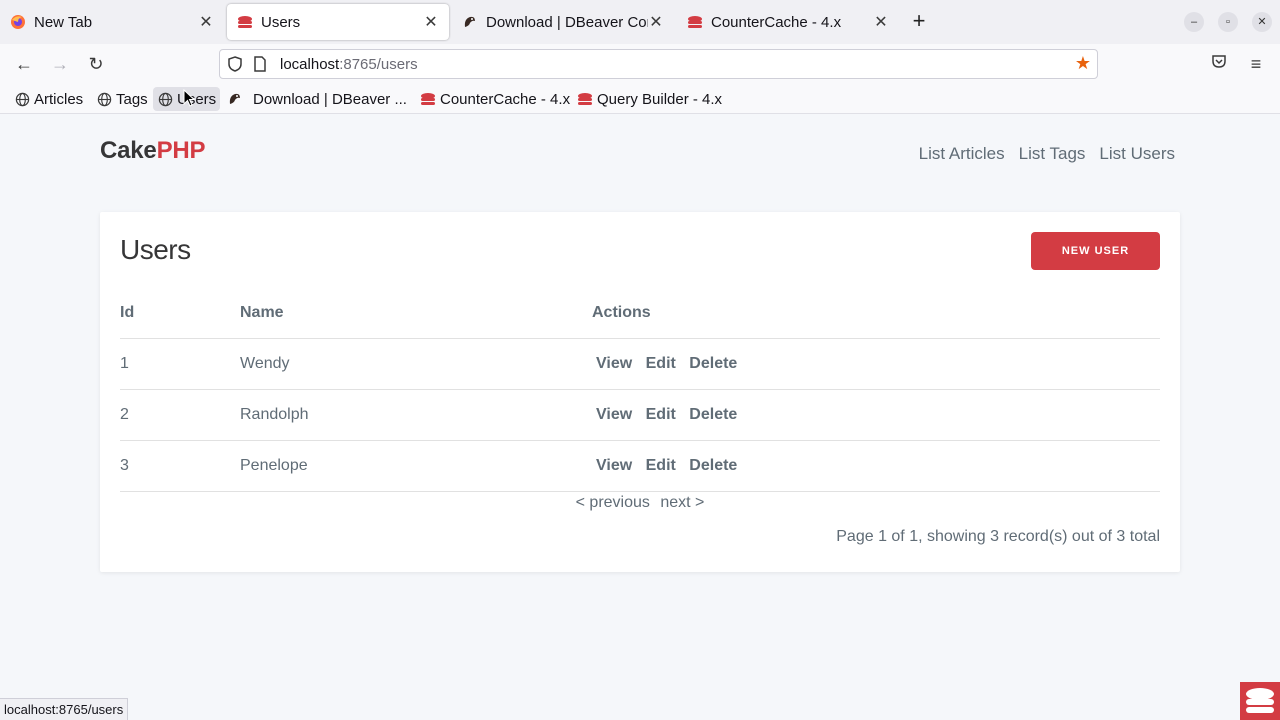 Image resolution: width=1280 pixels, height=720 pixels. Describe the element at coordinates (378, 64) in the screenshot. I see `url-path: :8765/users` at that location.